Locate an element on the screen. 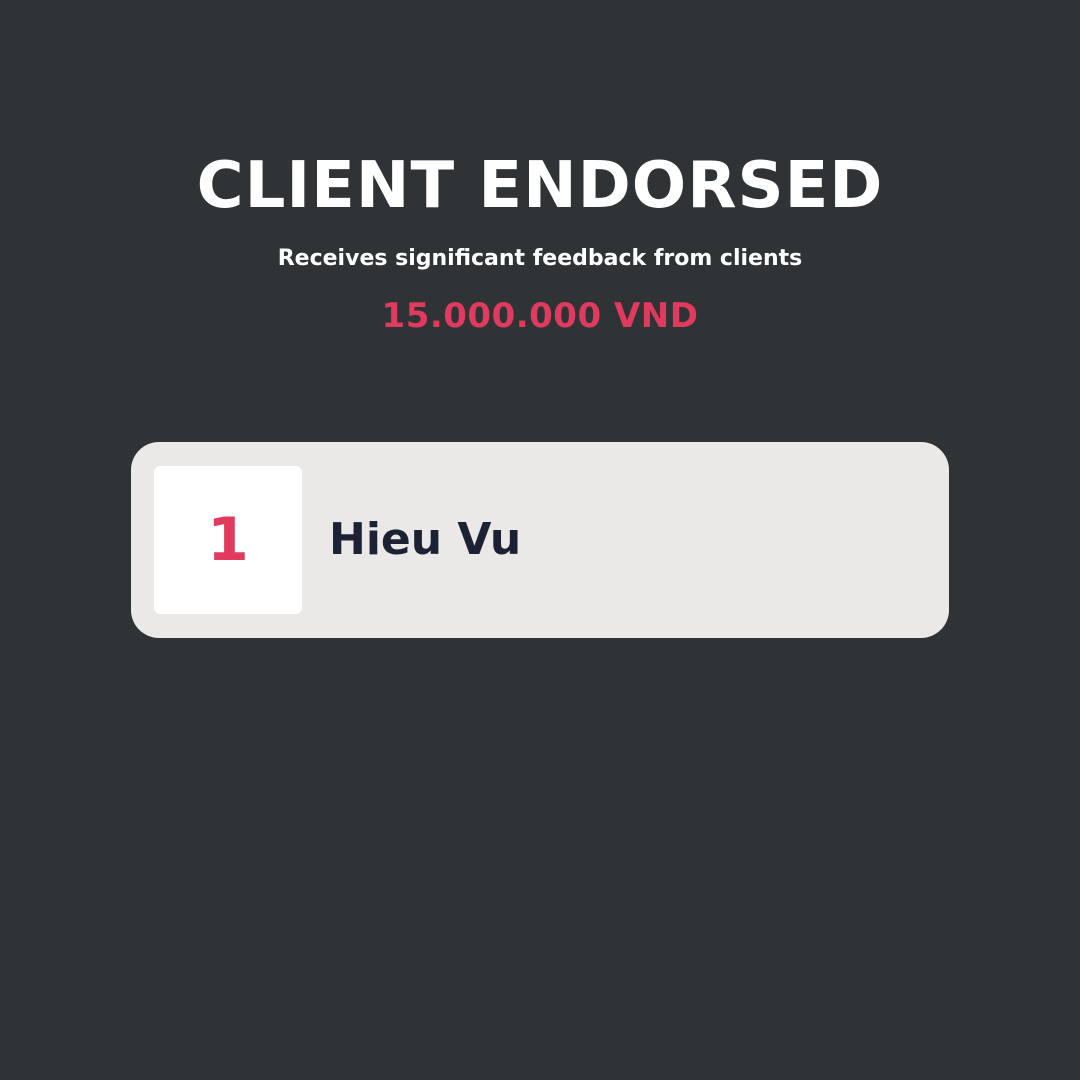 The image size is (1080, 1080). winner-card: 1 Hieu Vu is located at coordinates (540, 540).